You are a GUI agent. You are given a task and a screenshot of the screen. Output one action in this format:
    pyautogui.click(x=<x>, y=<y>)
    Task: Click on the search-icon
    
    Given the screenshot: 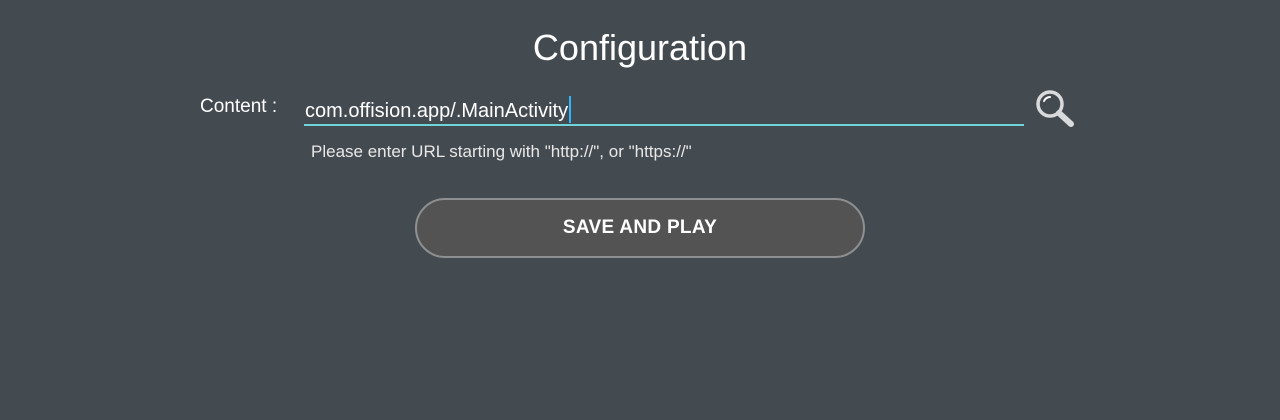 What is the action you would take?
    pyautogui.click(x=1055, y=108)
    